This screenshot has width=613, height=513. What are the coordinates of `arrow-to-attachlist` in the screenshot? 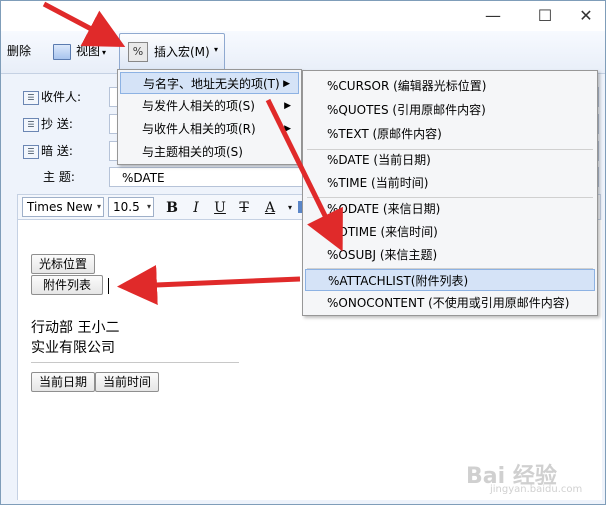 It's located at (304, 175).